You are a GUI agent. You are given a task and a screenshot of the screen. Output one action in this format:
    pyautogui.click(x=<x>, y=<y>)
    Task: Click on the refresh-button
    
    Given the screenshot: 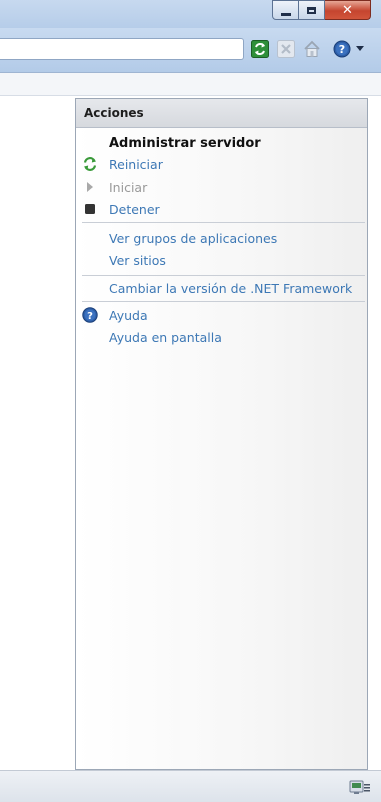 What is the action you would take?
    pyautogui.click(x=260, y=49)
    